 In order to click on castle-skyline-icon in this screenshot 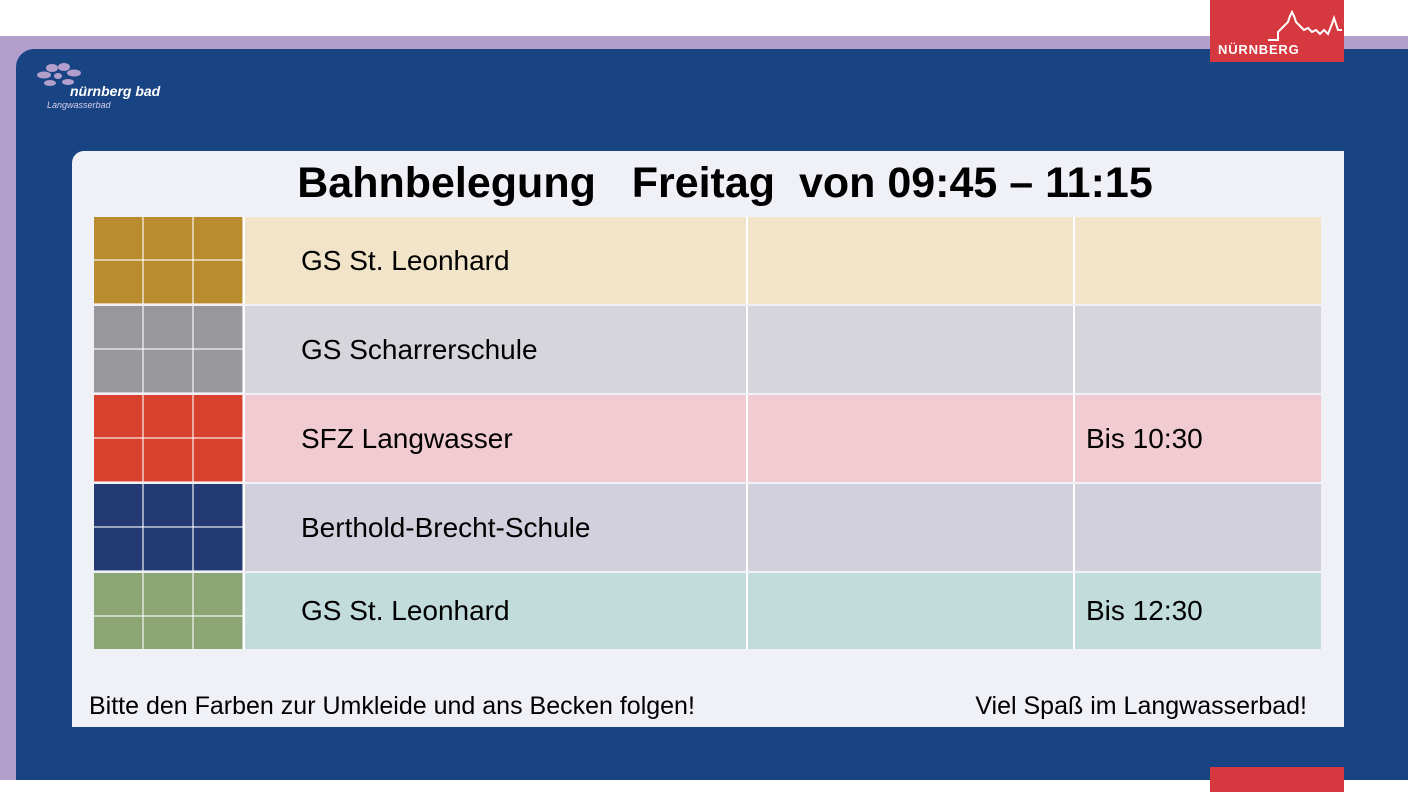, I will do `click(1305, 25)`.